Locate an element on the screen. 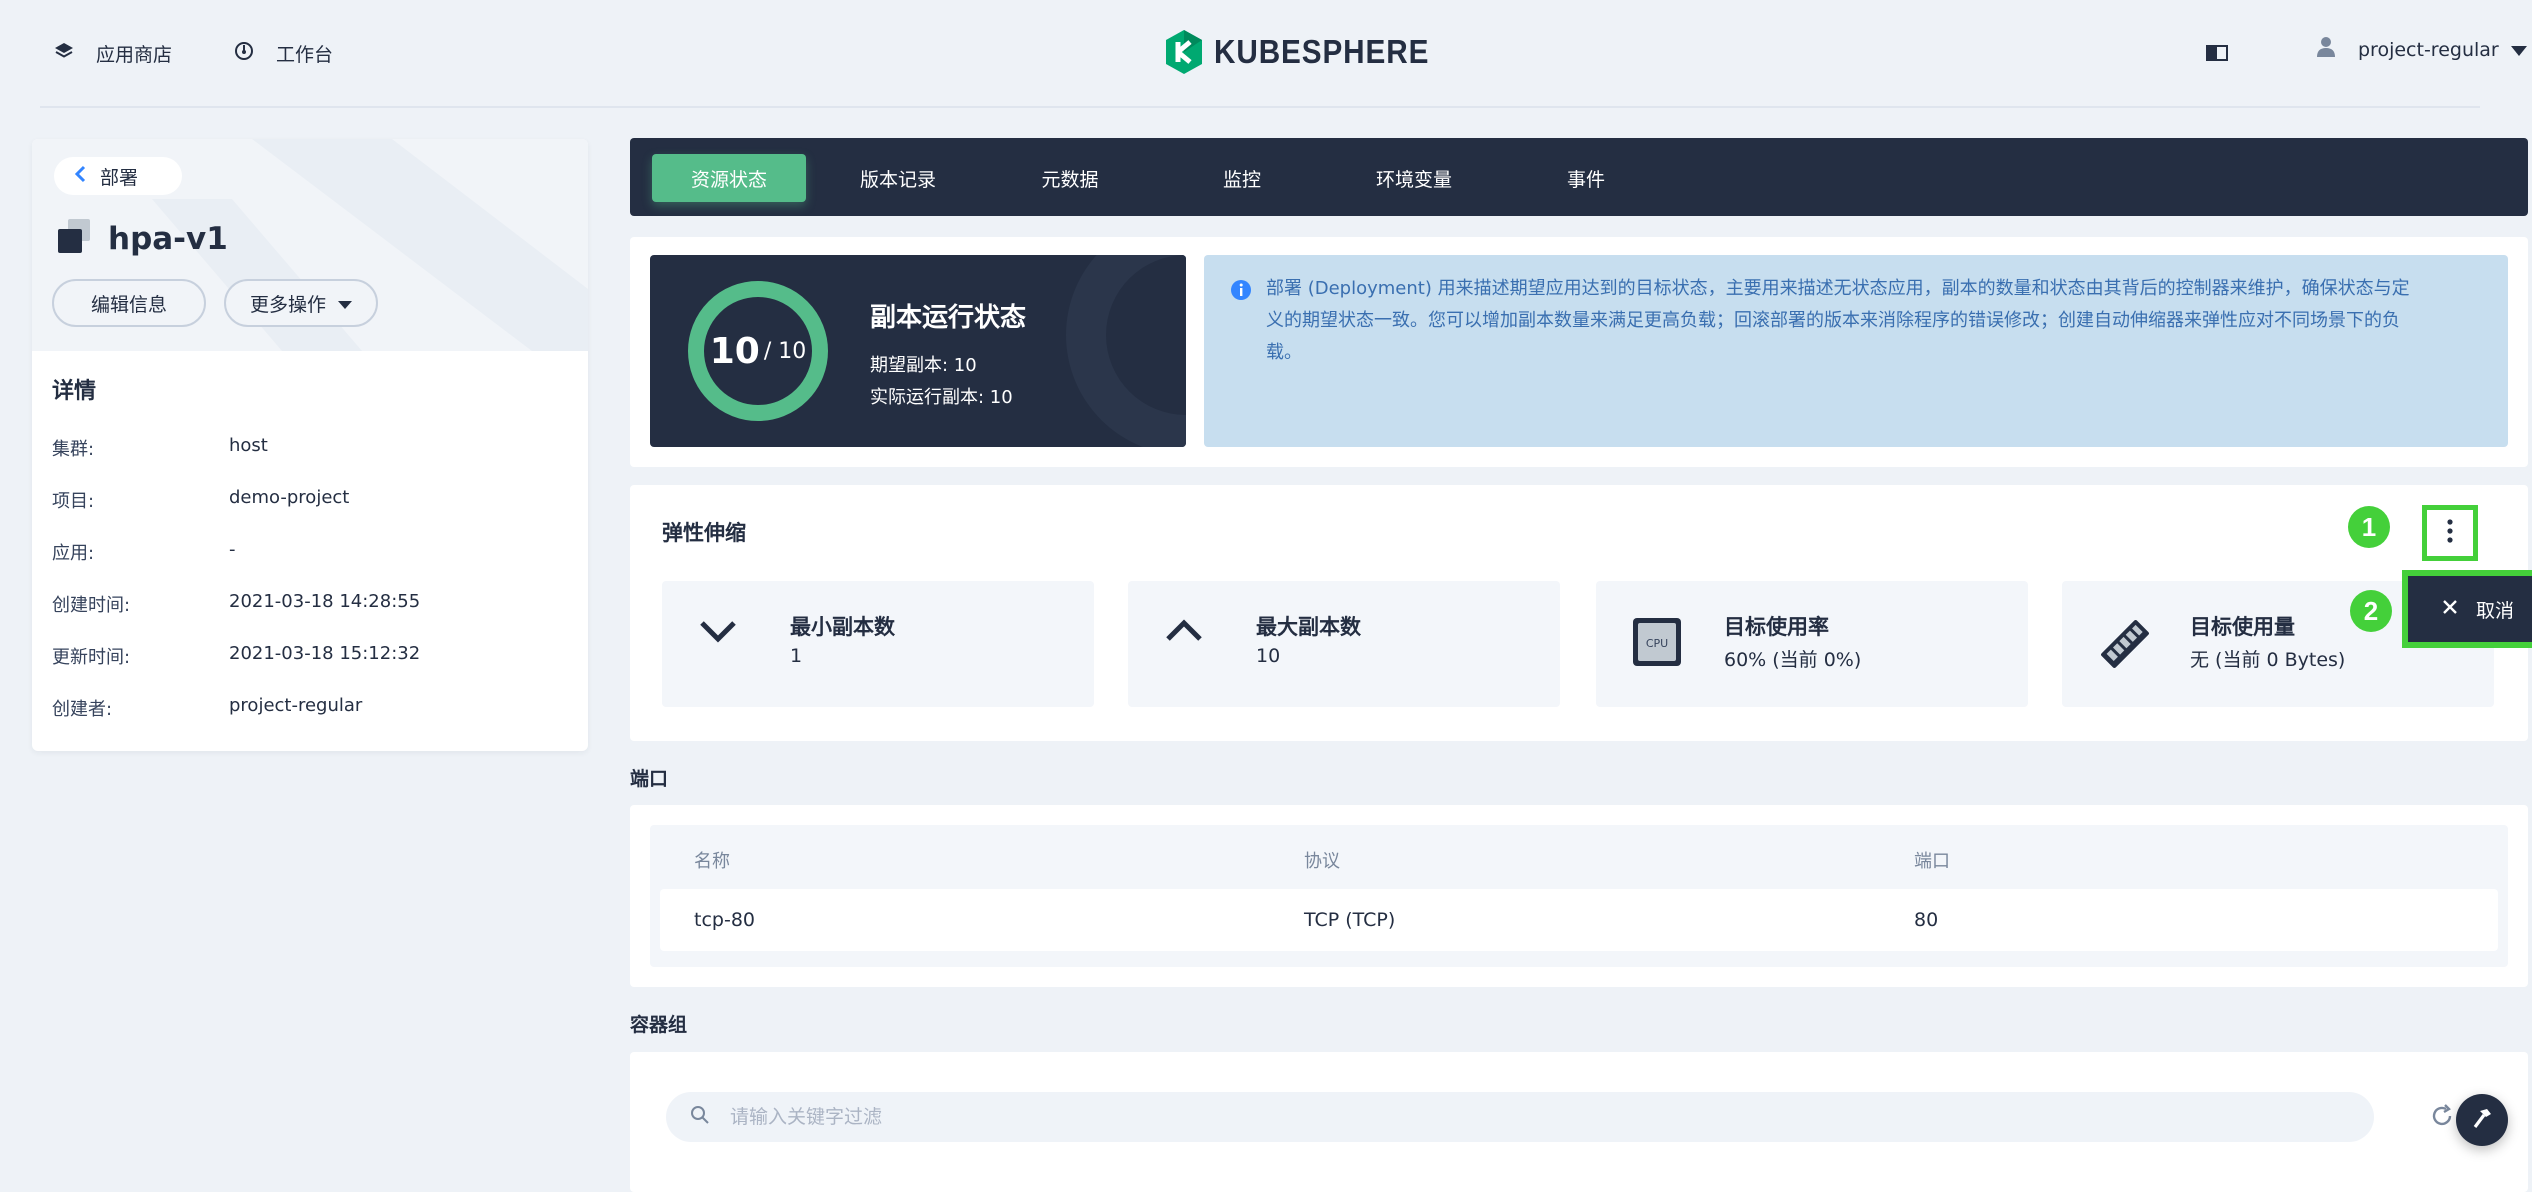  info-line: 载。 is located at coordinates (1284, 352).